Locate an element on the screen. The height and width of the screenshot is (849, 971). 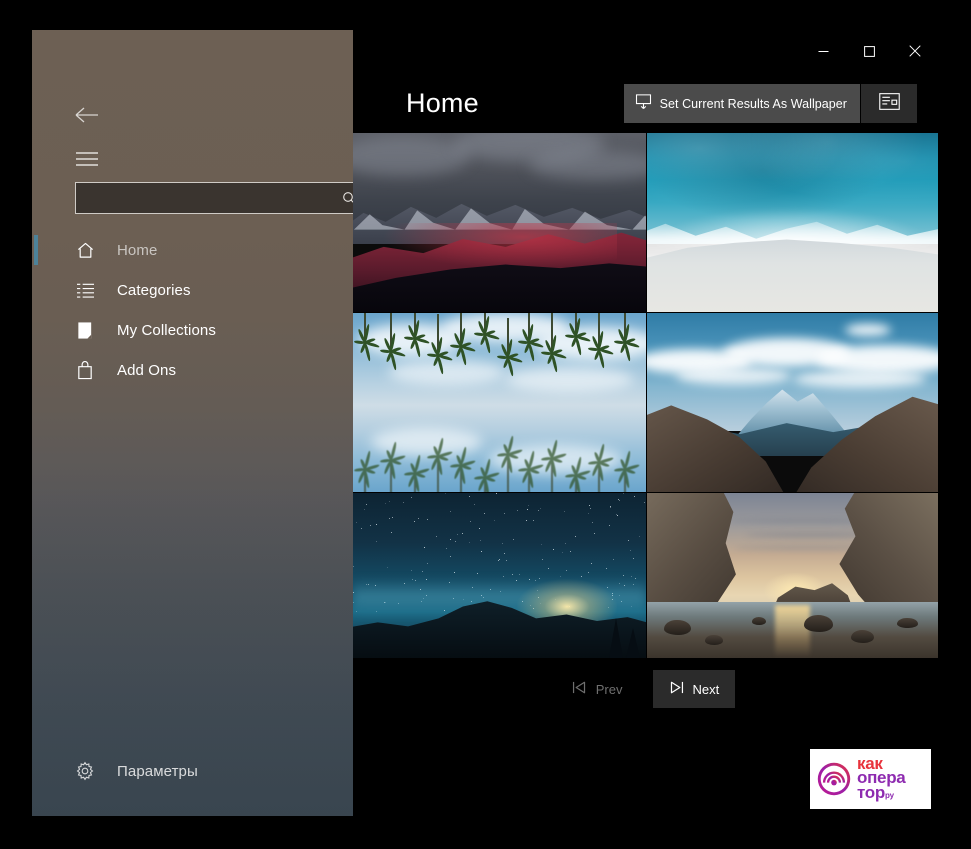
bag-icon is located at coordinates (85, 370).